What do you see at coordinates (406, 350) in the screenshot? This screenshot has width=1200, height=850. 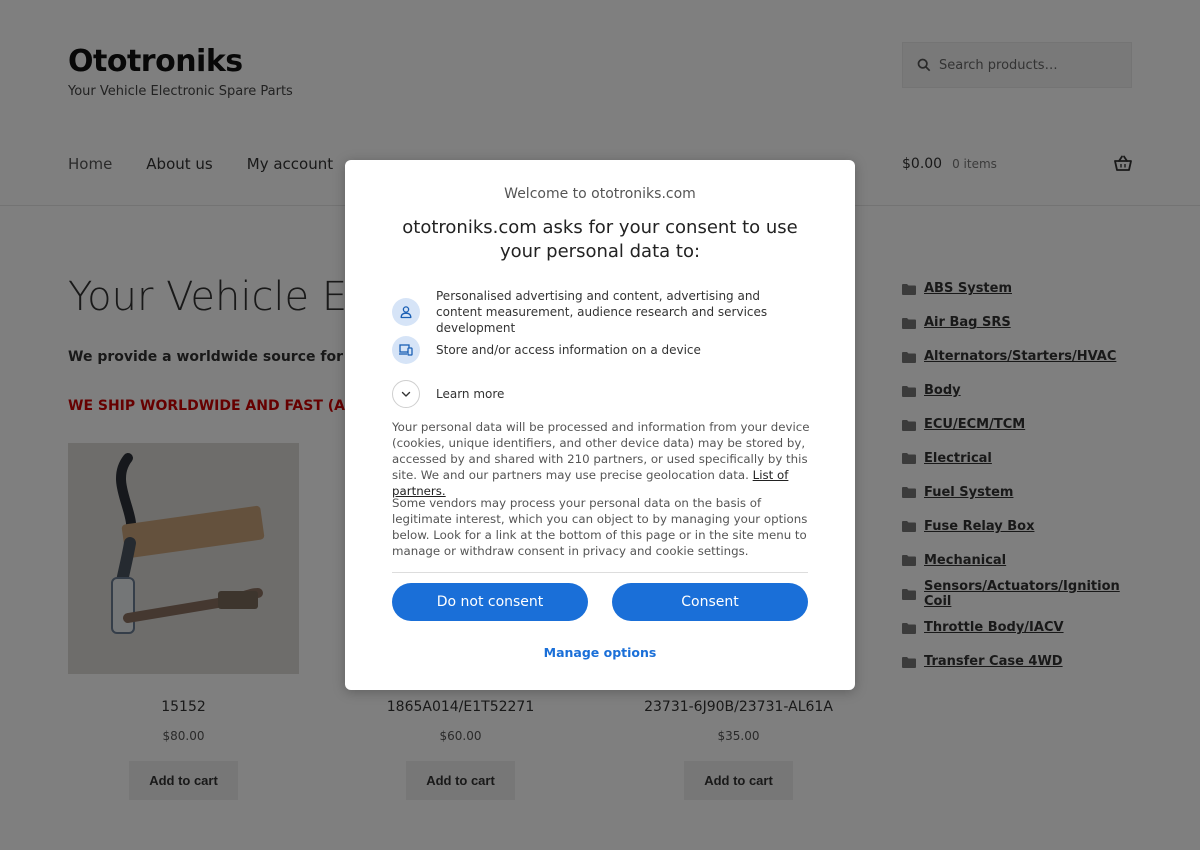 I see `devices-icon` at bounding box center [406, 350].